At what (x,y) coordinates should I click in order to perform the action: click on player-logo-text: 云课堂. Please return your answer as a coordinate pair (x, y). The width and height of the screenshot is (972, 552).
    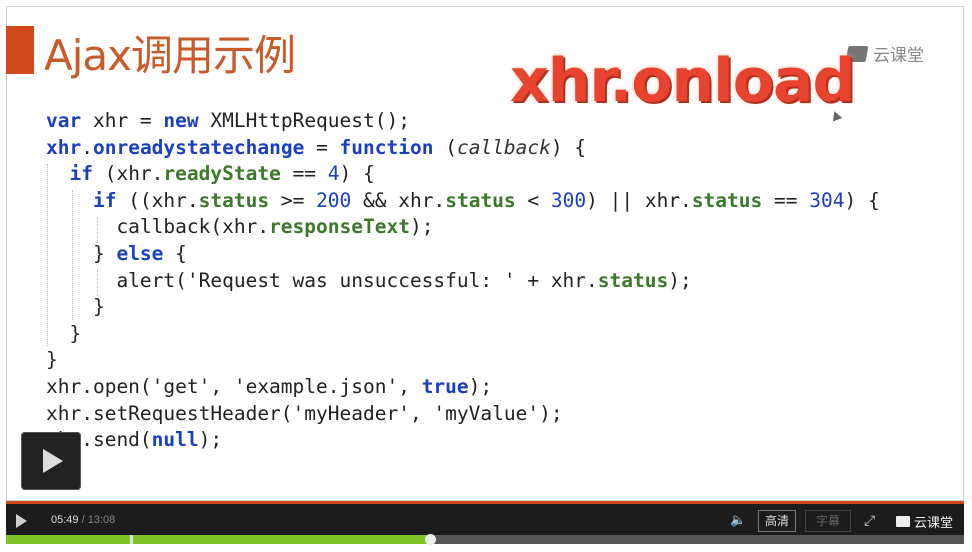
    Looking at the image, I should click on (934, 523).